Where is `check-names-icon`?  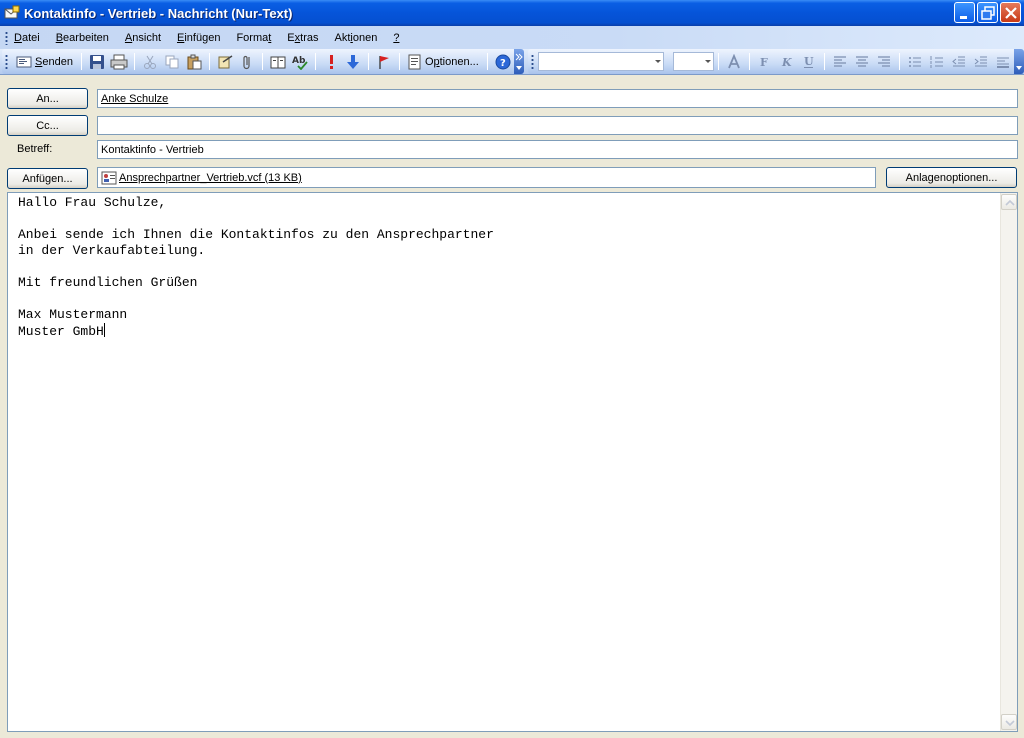
check-names-icon is located at coordinates (225, 61).